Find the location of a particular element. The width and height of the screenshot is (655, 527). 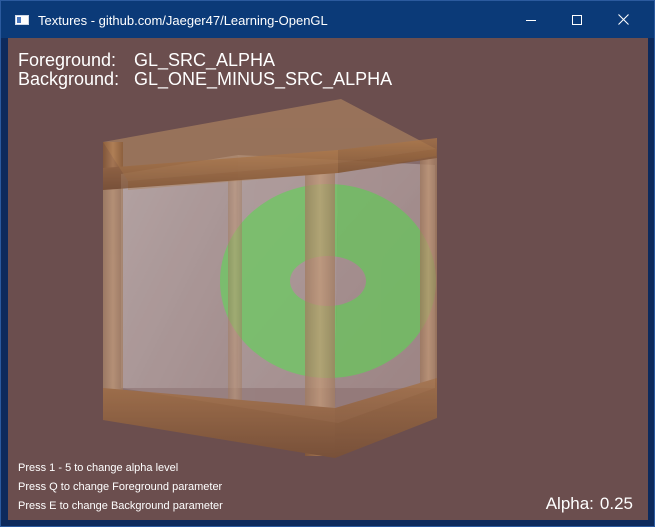

foreground-parameter: Foreground: GL_SRC_ALPHA is located at coordinates (146, 60).